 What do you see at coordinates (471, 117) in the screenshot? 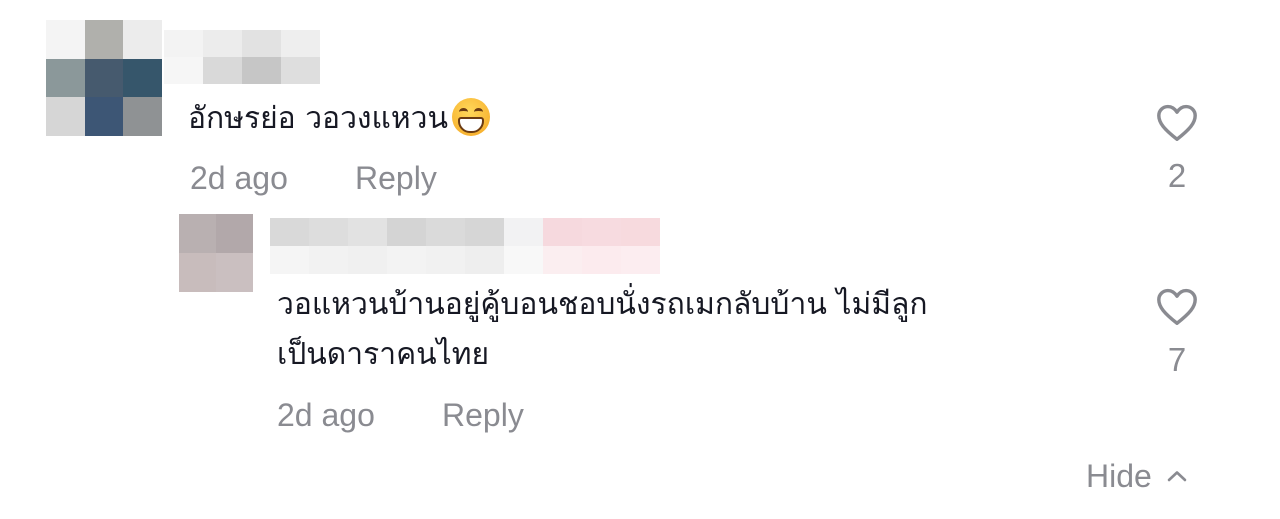
I see `grinning-face-emoji` at bounding box center [471, 117].